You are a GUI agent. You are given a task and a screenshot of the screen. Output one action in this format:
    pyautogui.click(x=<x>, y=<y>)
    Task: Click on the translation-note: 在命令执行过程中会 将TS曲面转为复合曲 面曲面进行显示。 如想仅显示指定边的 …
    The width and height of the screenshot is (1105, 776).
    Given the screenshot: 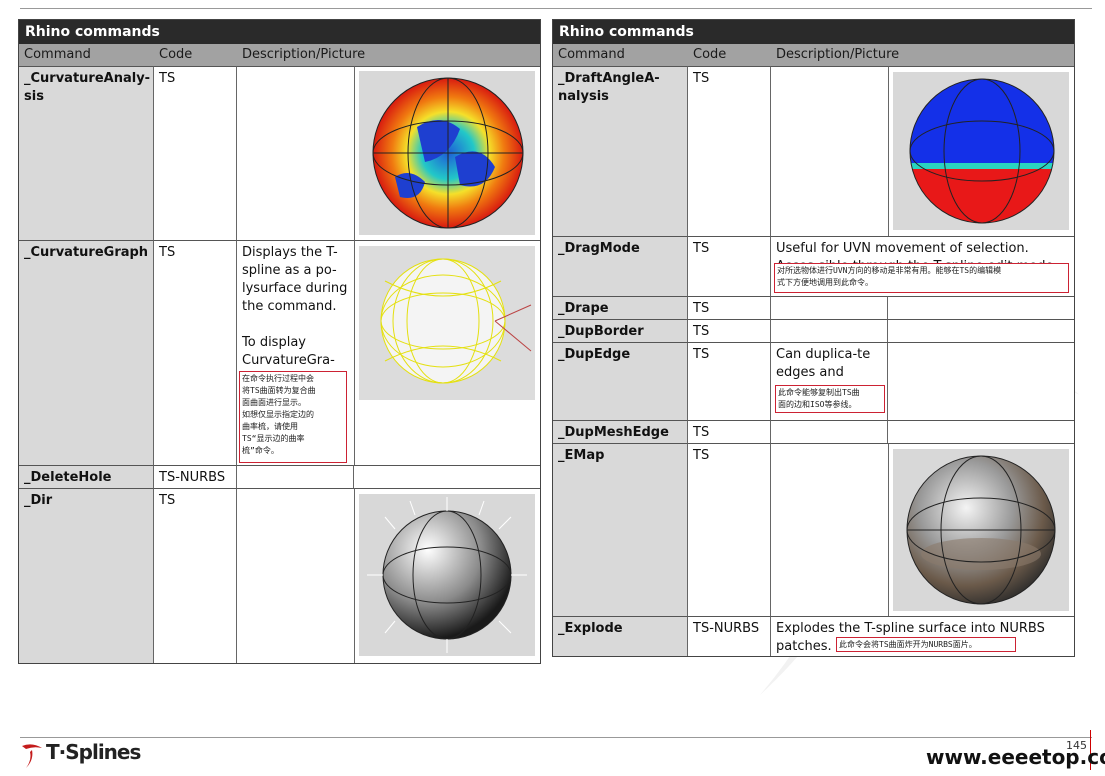 What is the action you would take?
    pyautogui.click(x=293, y=417)
    